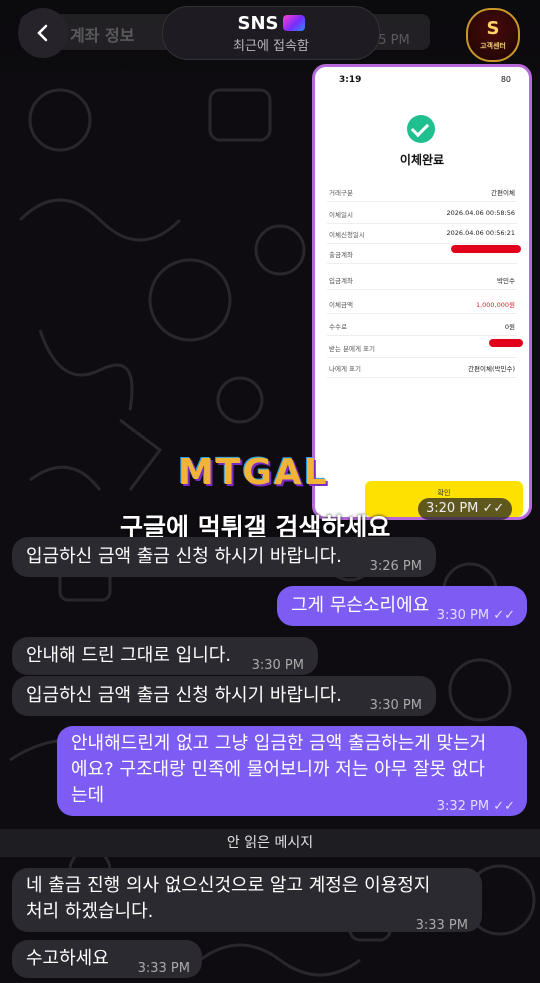 The height and width of the screenshot is (983, 540). What do you see at coordinates (493, 28) in the screenshot?
I see `avatar-letter: S` at bounding box center [493, 28].